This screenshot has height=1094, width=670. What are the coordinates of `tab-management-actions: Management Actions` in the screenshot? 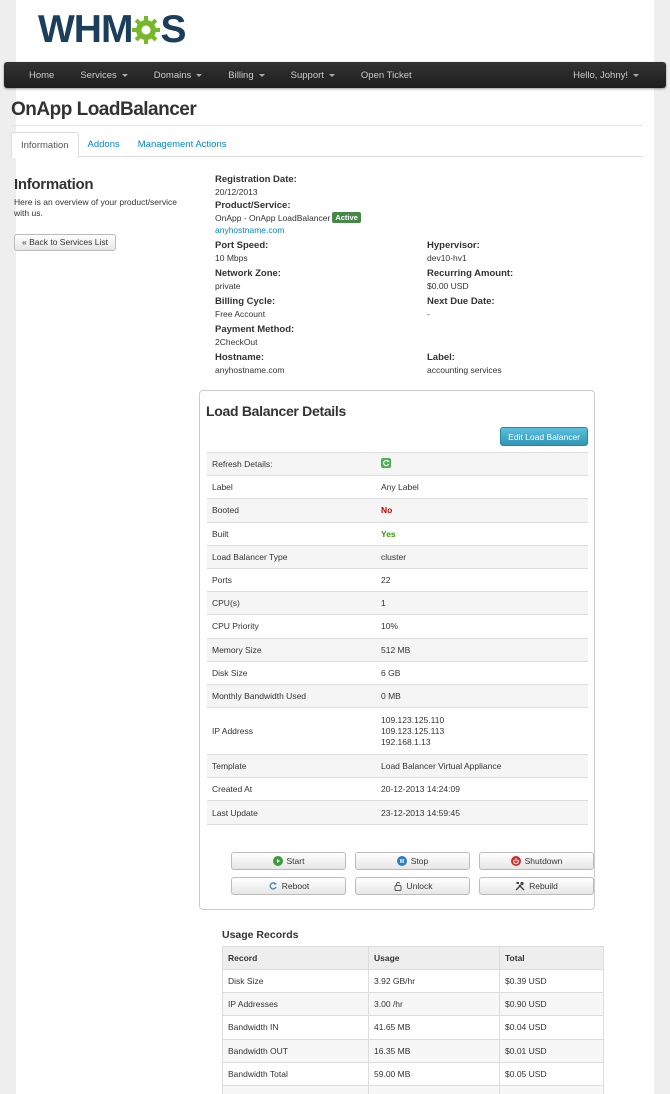 It's located at (182, 144).